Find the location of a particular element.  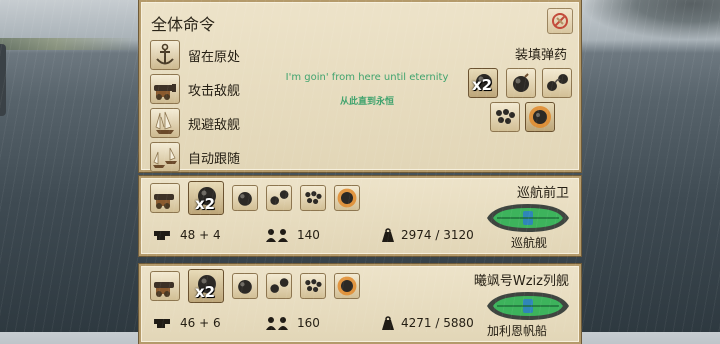

order-attack: 攻击敌舰 is located at coordinates (195, 89).